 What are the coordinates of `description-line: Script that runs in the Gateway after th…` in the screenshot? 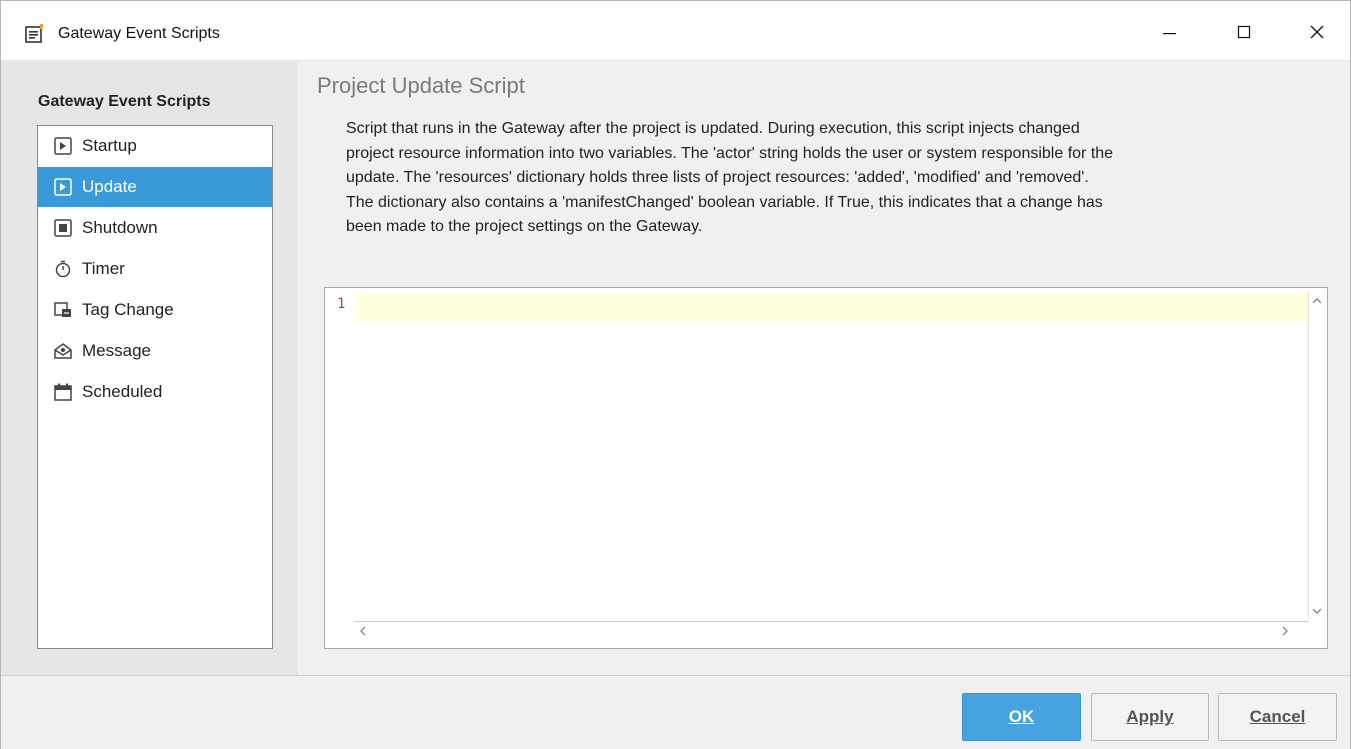 It's located at (713, 128).